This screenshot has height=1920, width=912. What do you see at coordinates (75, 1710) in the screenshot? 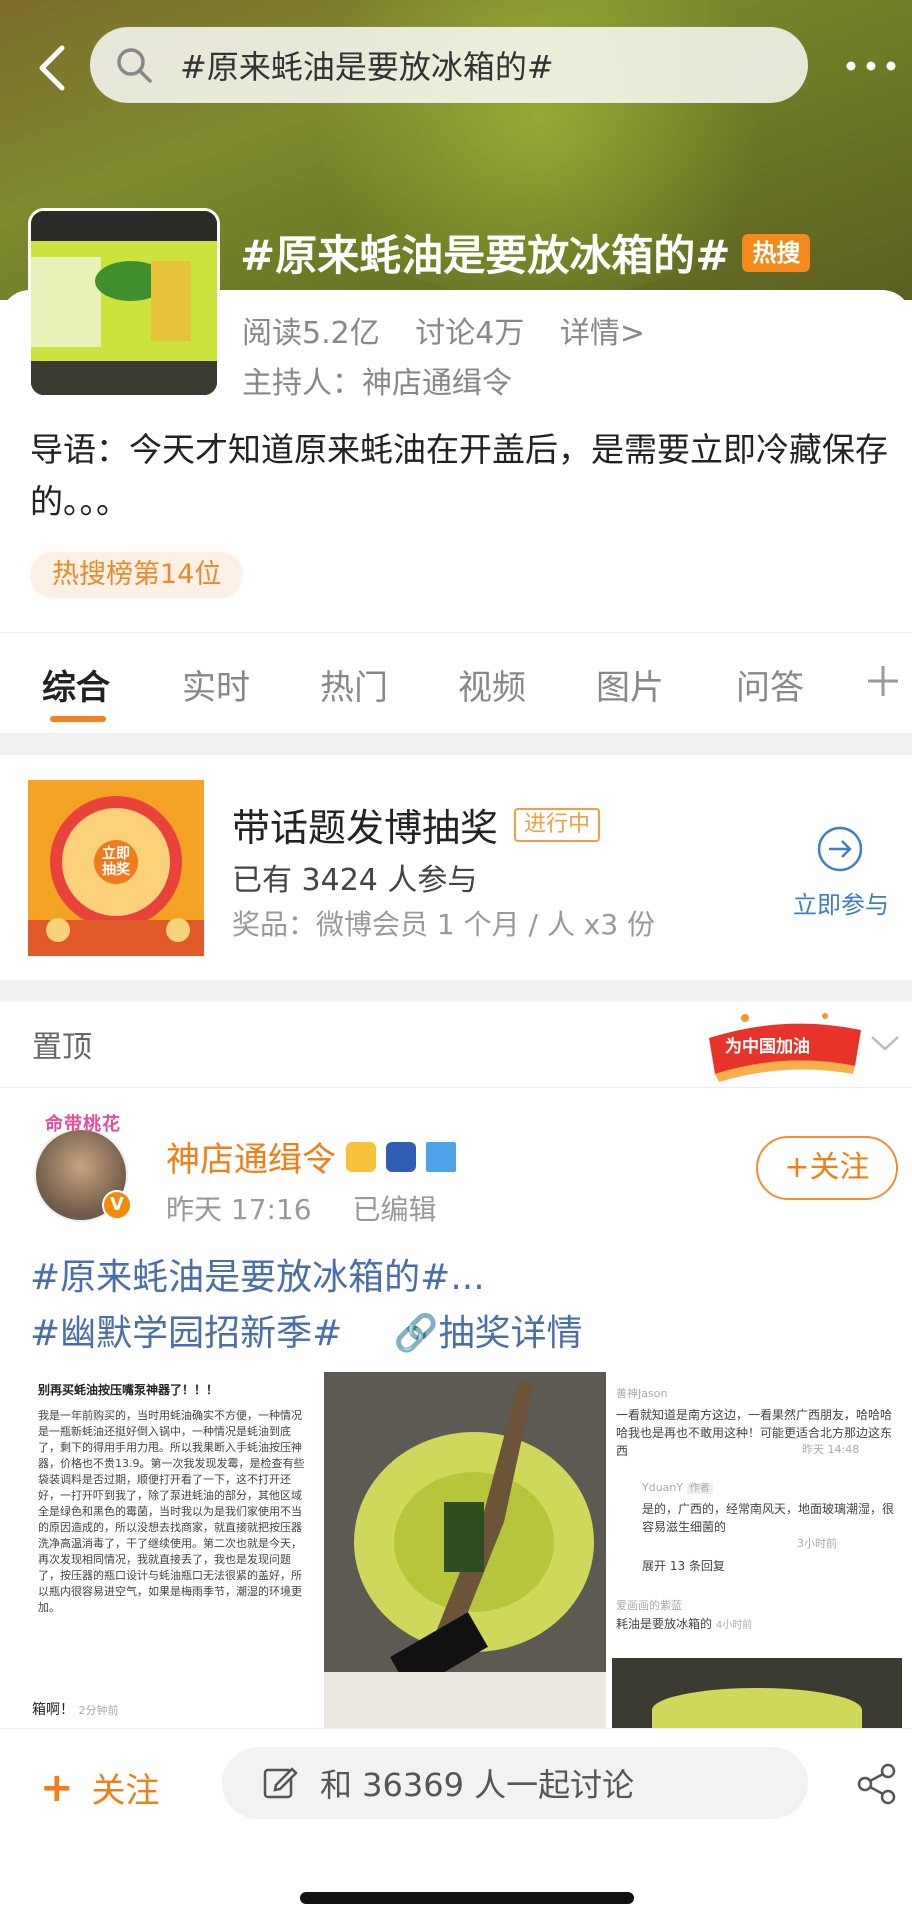
I see `image1-footer: 箱啊！ 2分钟前` at bounding box center [75, 1710].